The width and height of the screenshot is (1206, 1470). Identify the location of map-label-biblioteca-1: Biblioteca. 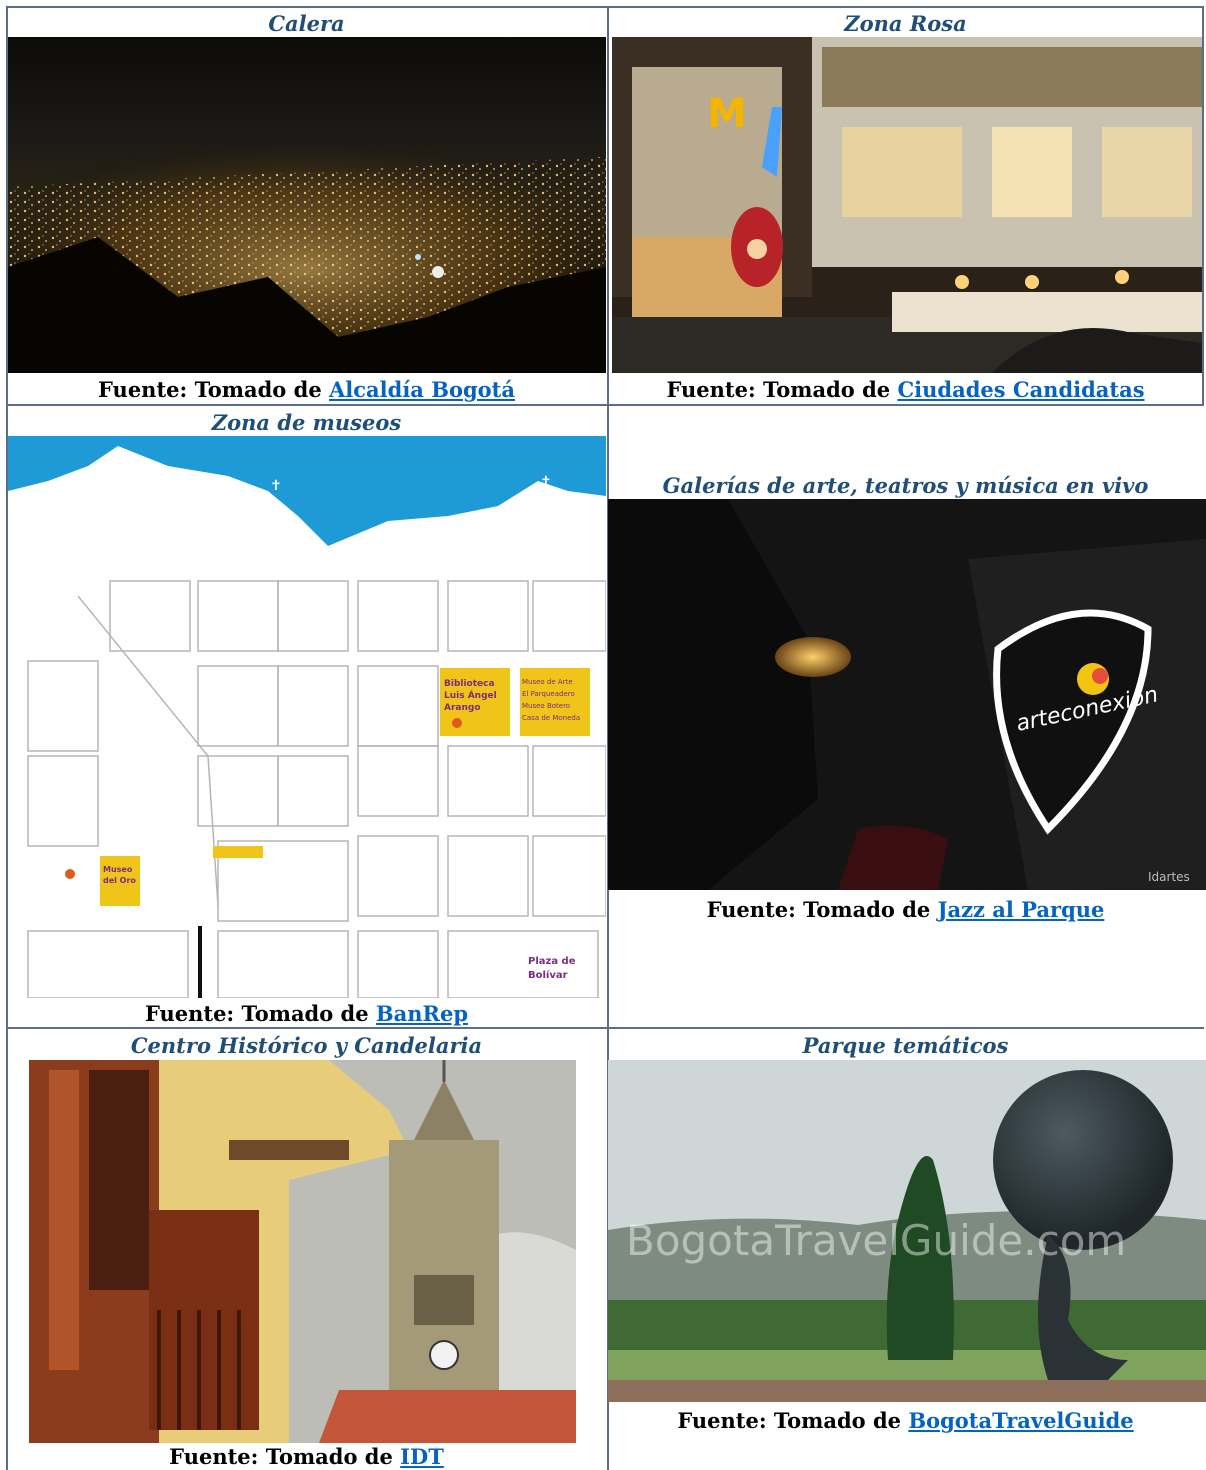
(469, 684).